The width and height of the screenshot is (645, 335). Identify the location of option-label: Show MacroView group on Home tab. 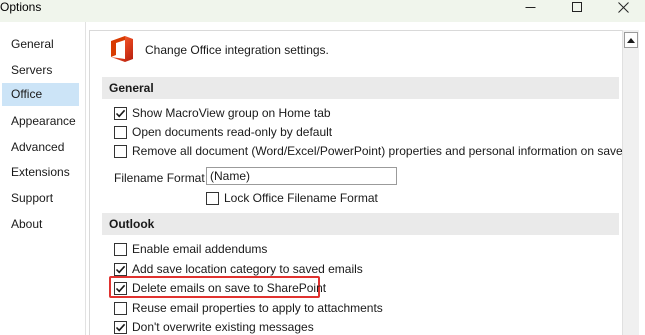
(231, 113).